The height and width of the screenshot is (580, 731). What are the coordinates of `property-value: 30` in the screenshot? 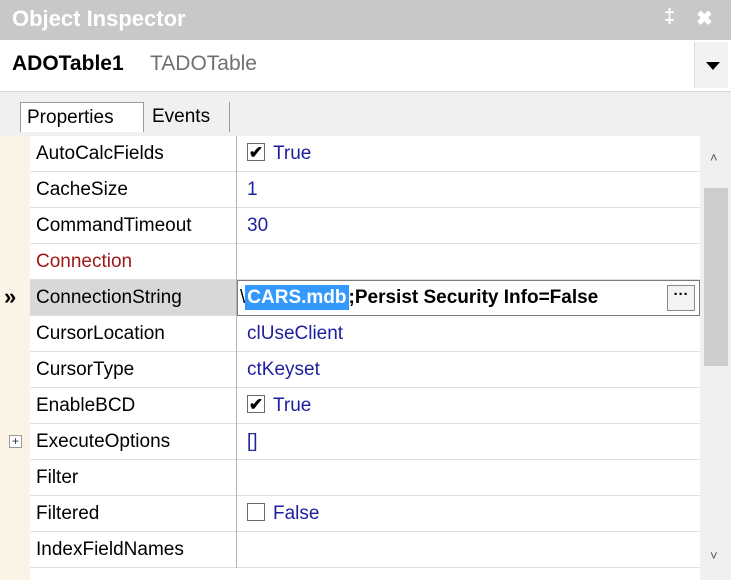 It's located at (468, 226).